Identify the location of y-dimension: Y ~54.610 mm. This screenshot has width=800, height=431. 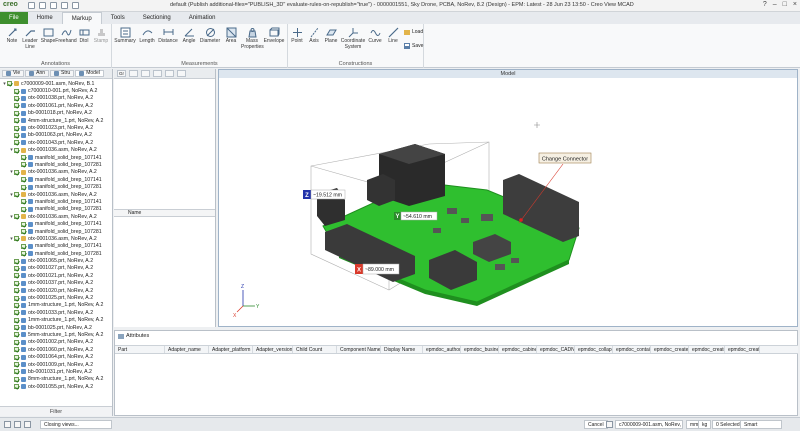
(416, 216).